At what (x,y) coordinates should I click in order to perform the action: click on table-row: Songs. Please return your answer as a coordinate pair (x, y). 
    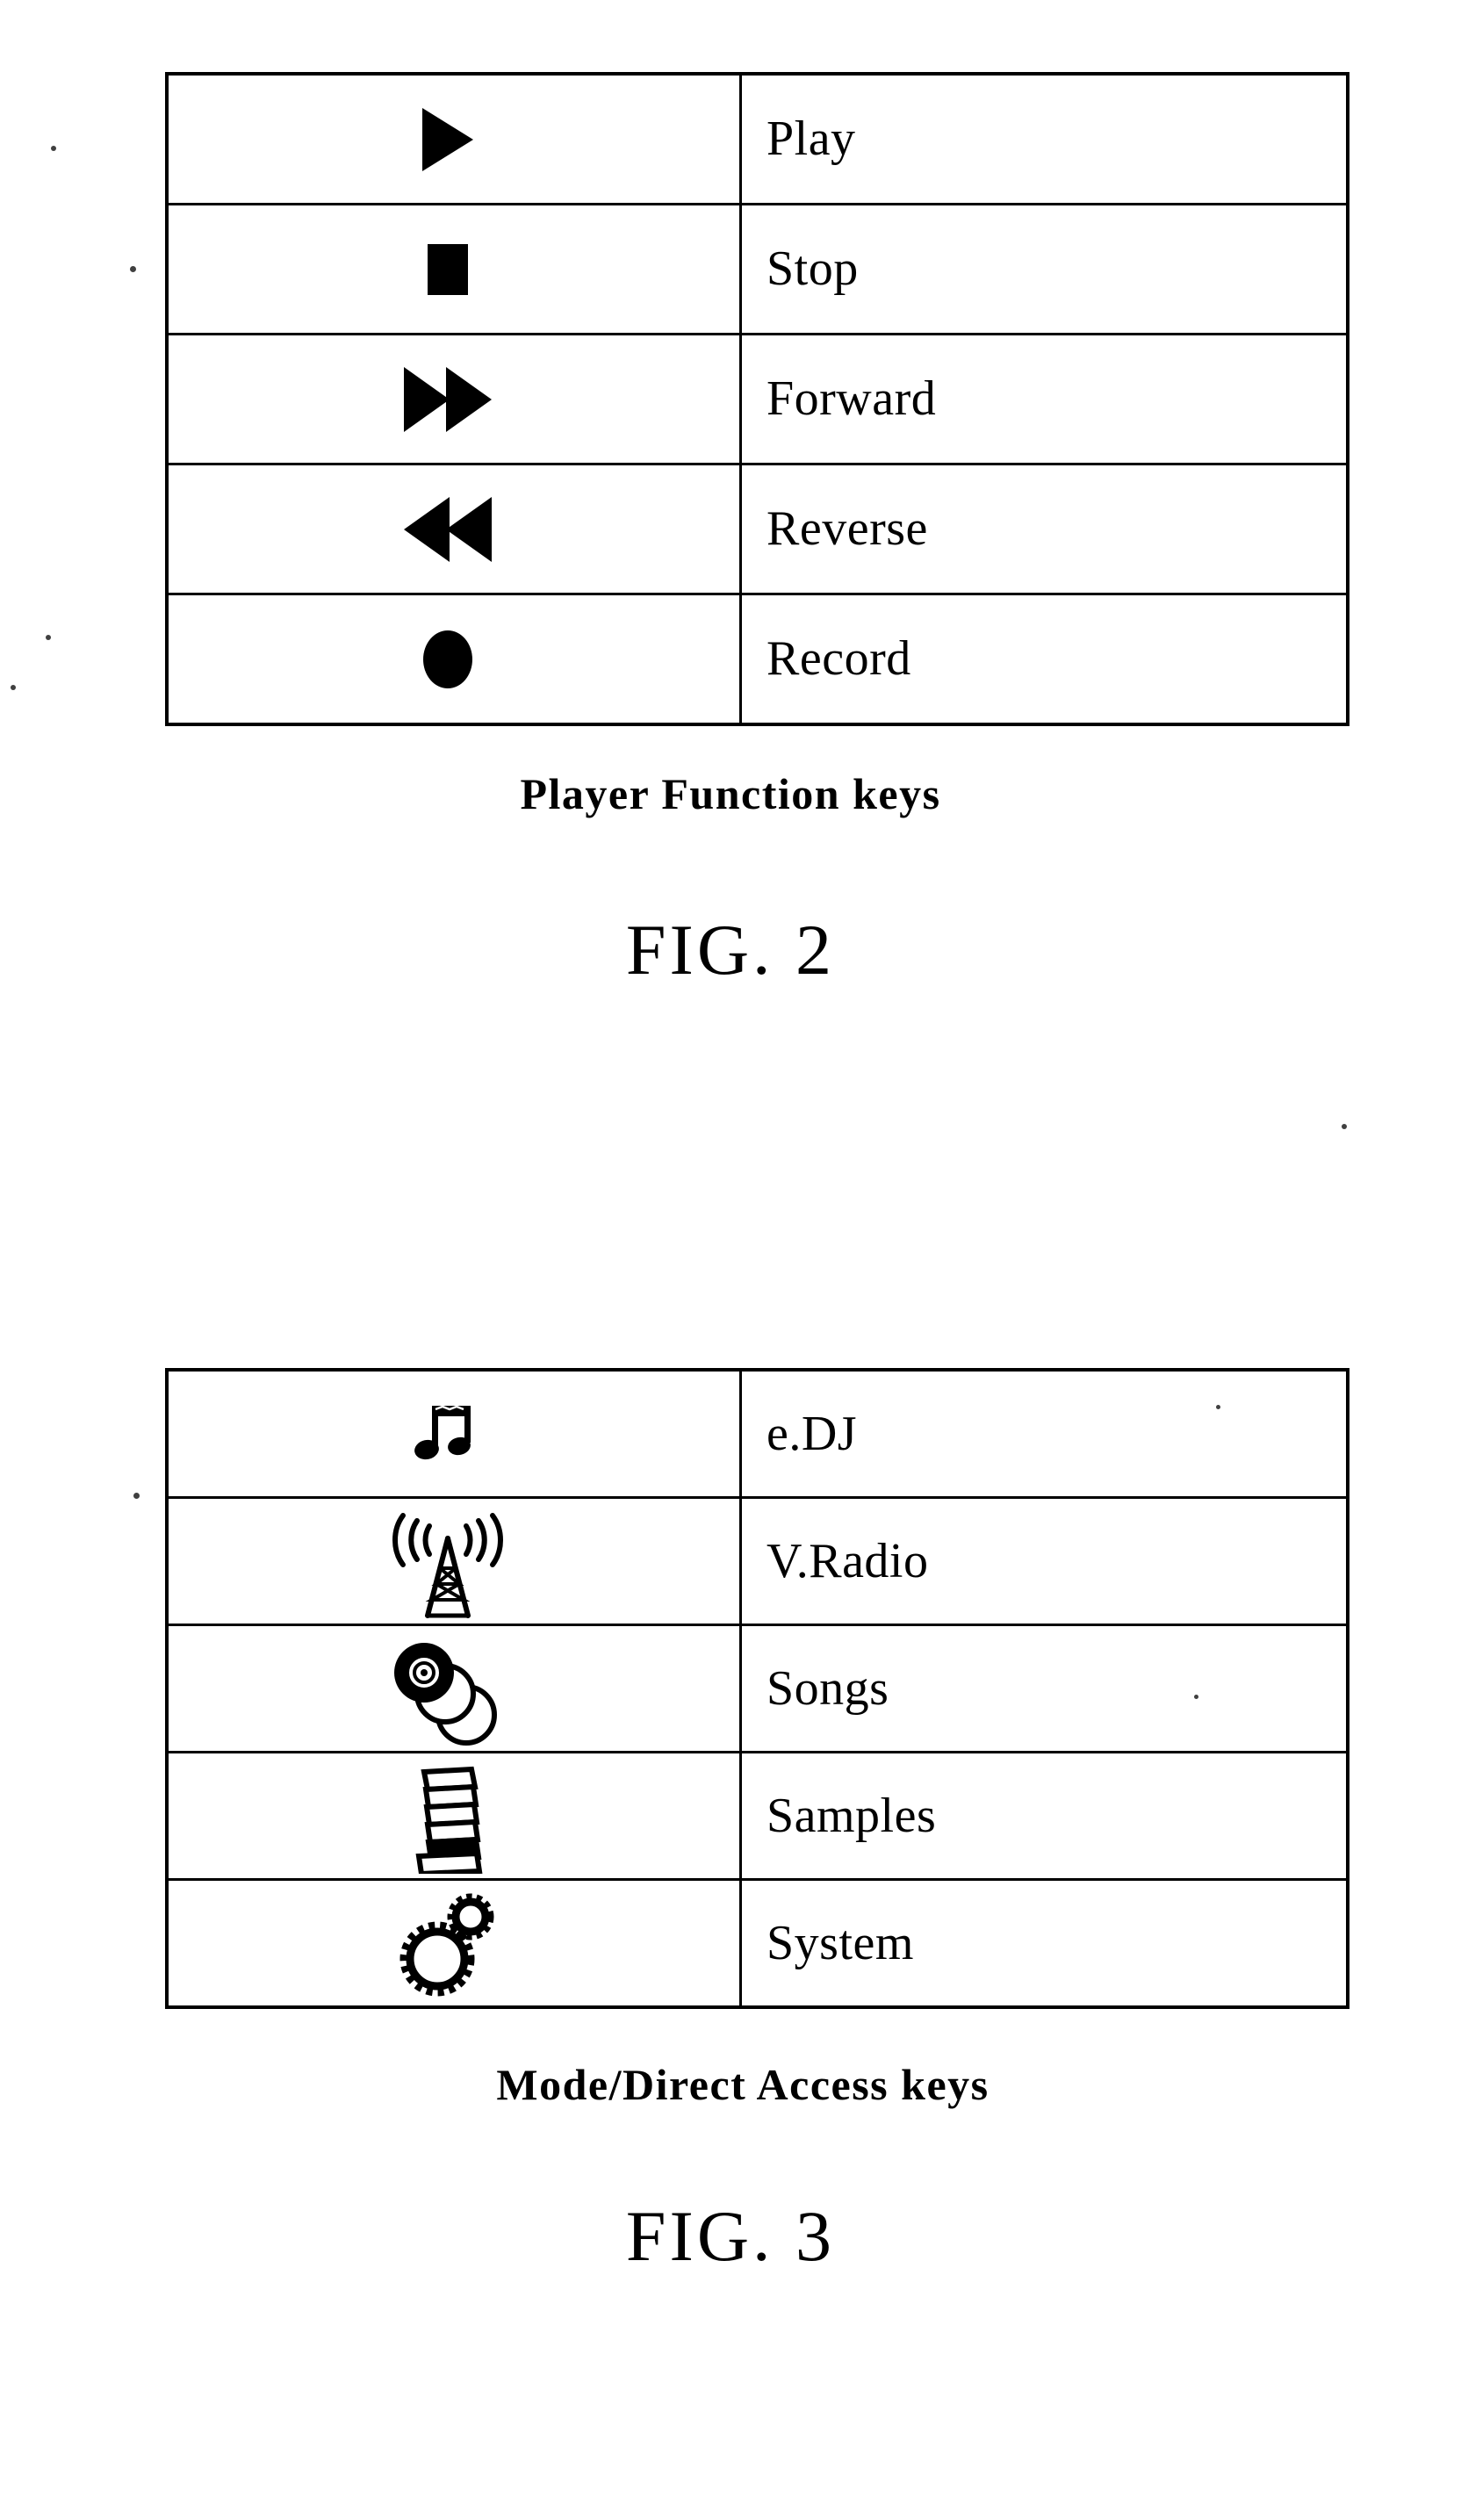
    Looking at the image, I should click on (757, 1688).